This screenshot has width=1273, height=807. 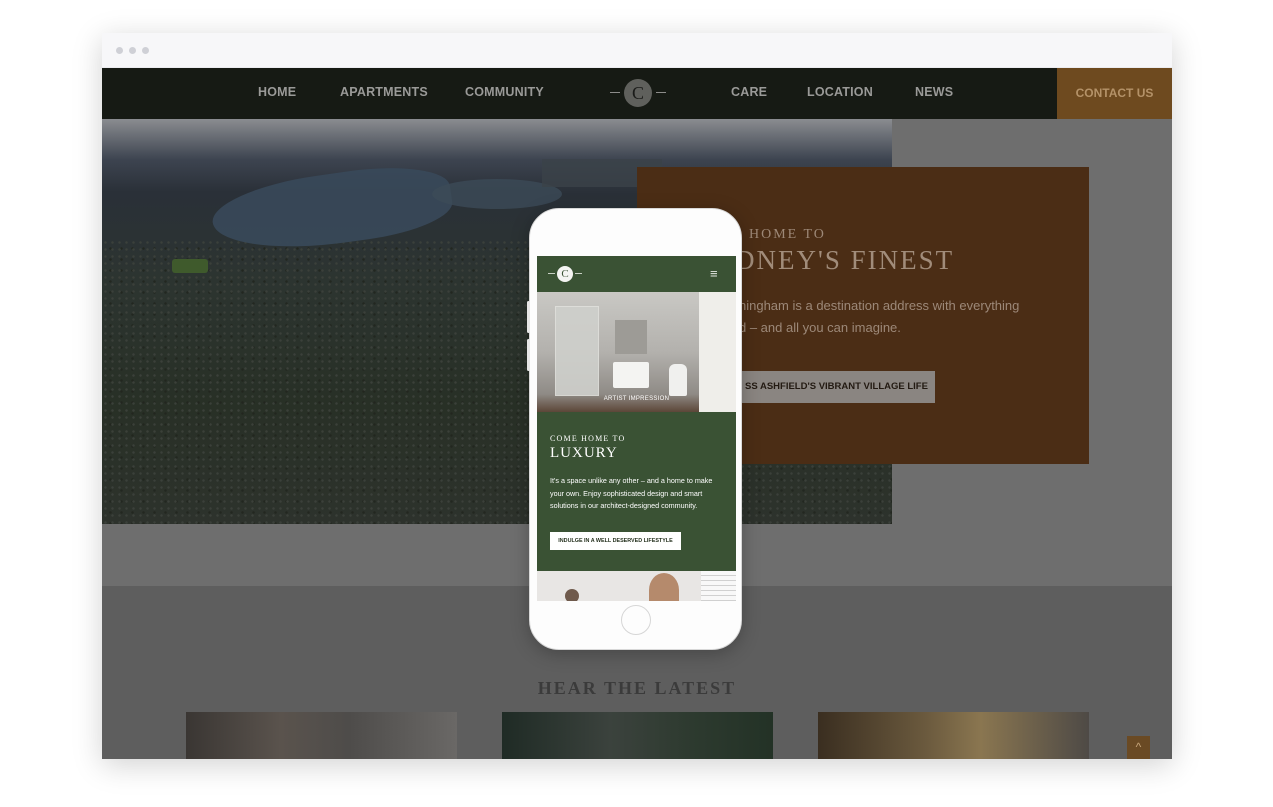 What do you see at coordinates (277, 92) in the screenshot?
I see `nav-home: HOME` at bounding box center [277, 92].